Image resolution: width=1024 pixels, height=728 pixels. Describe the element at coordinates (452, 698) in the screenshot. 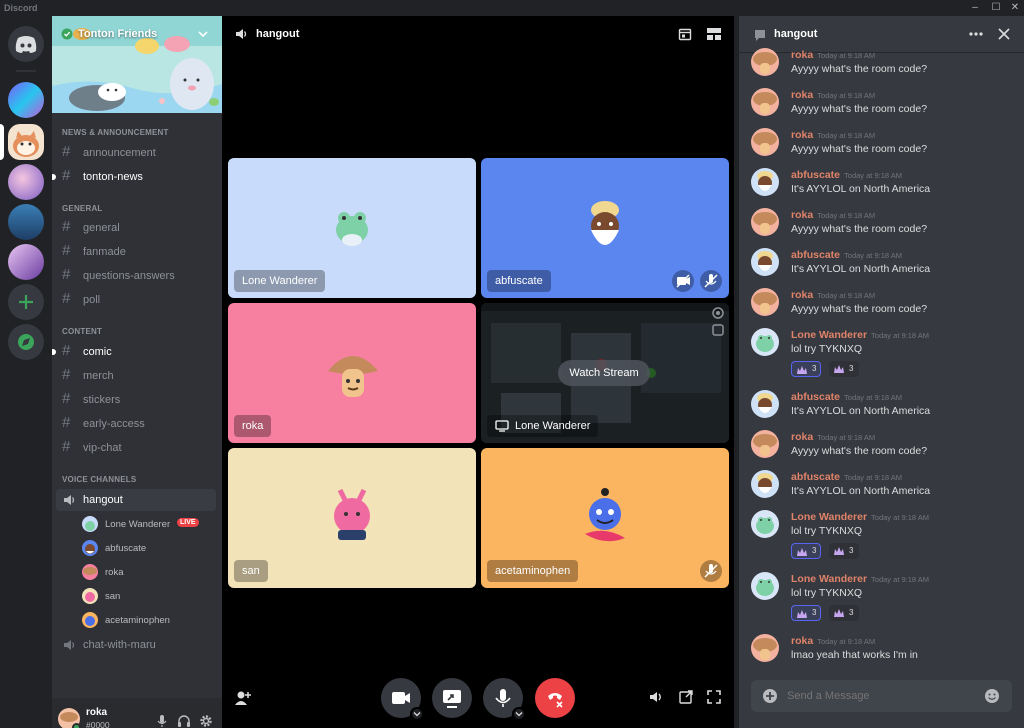

I see `share-screen-button` at that location.